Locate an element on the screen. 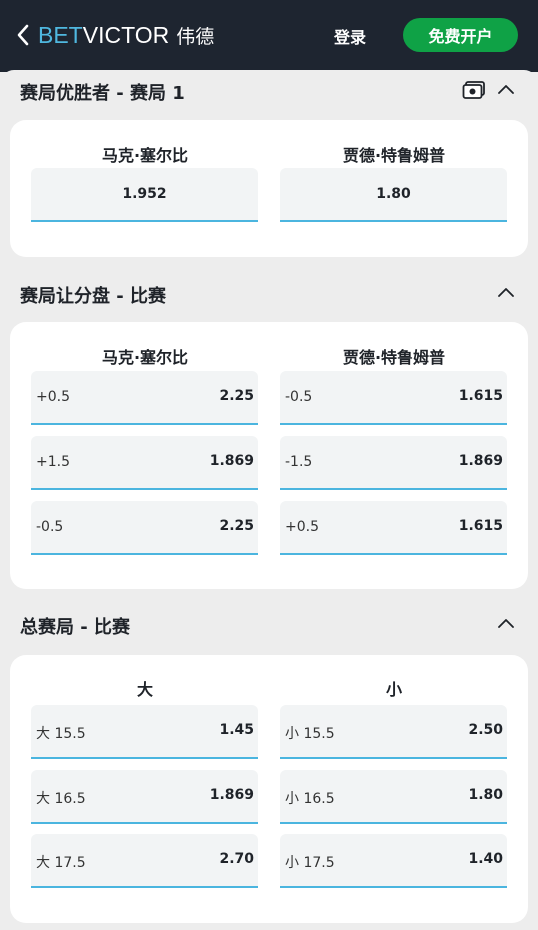  odds-line: 大 17.5 is located at coordinates (61, 863).